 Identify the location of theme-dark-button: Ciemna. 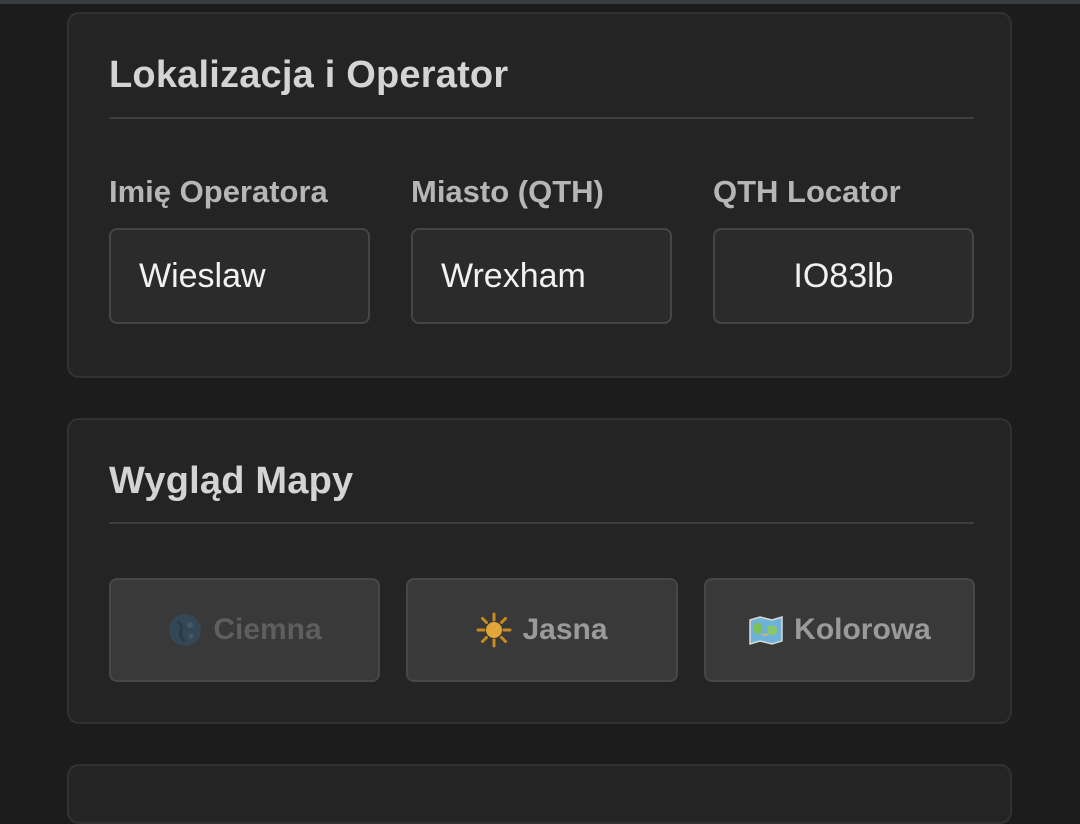
(244, 630).